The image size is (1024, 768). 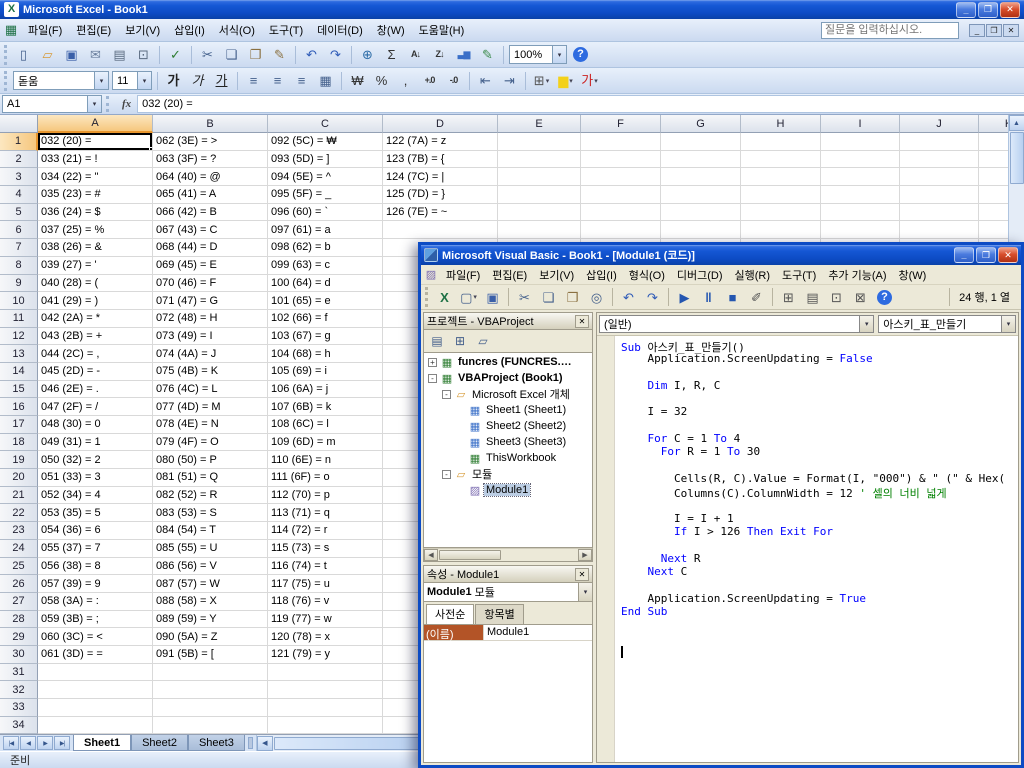 I want to click on row-header: 21, so click(x=19, y=495).